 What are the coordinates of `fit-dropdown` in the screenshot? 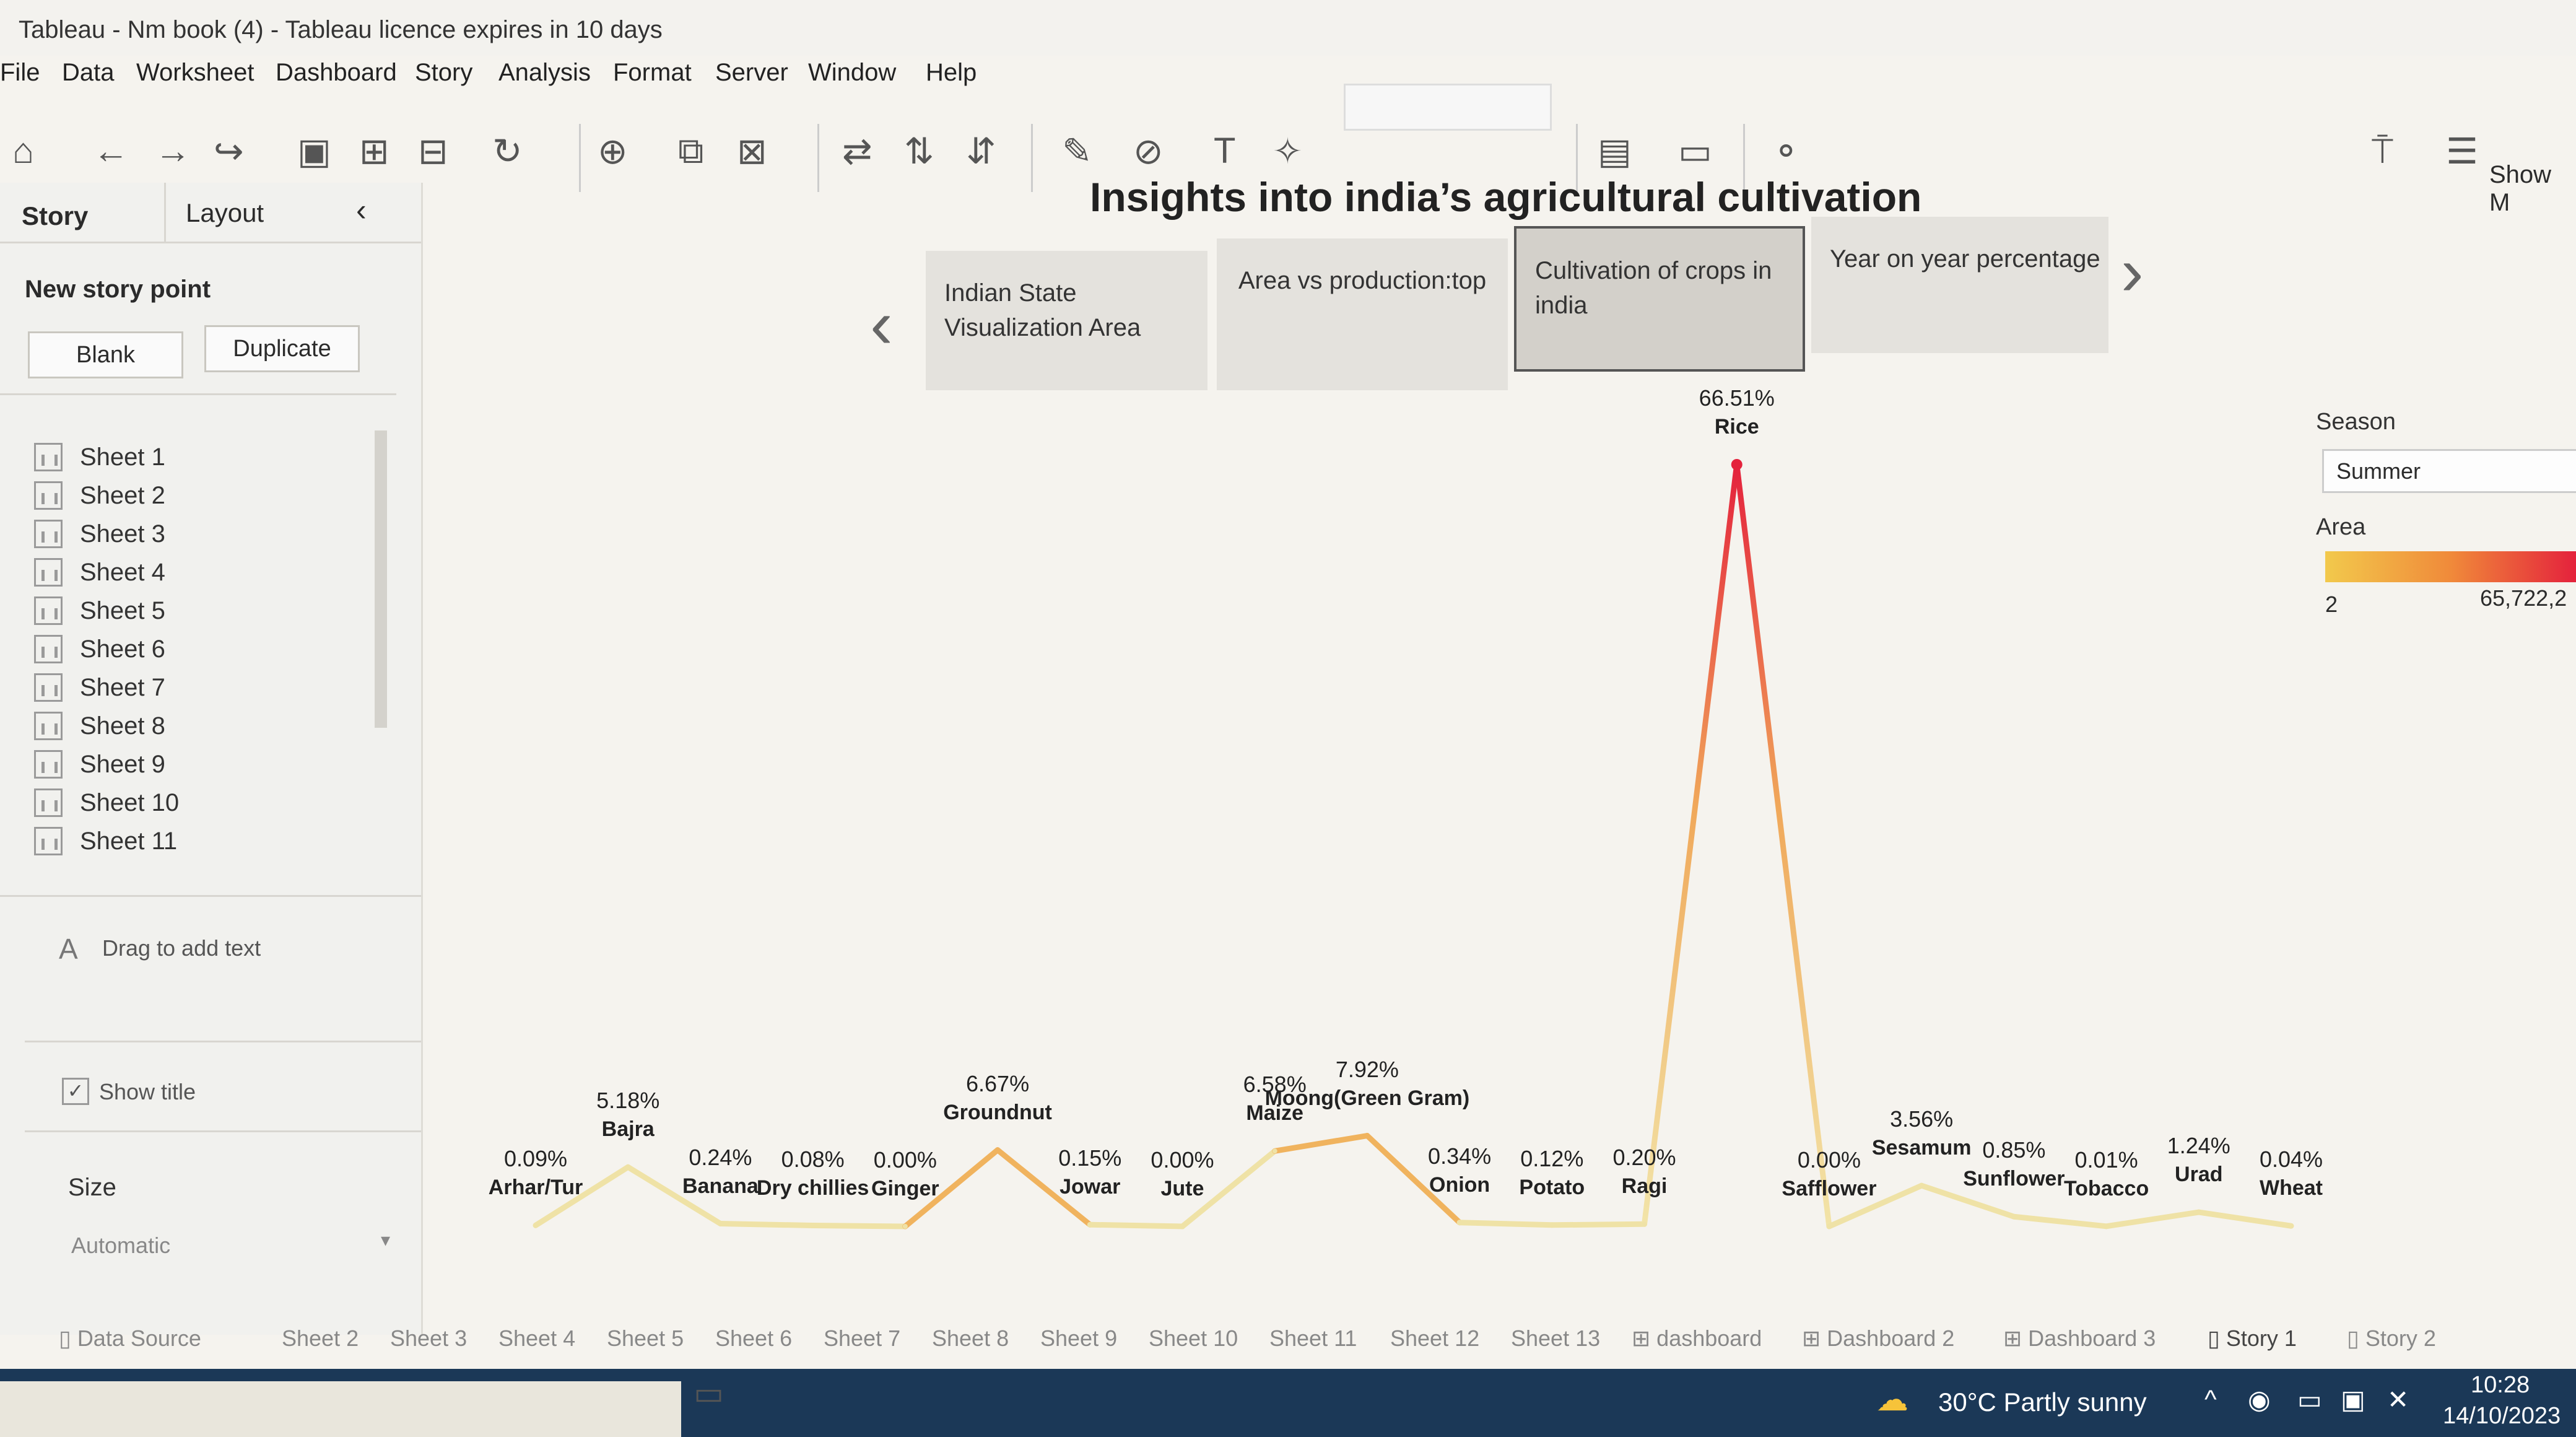 It's located at (1448, 107).